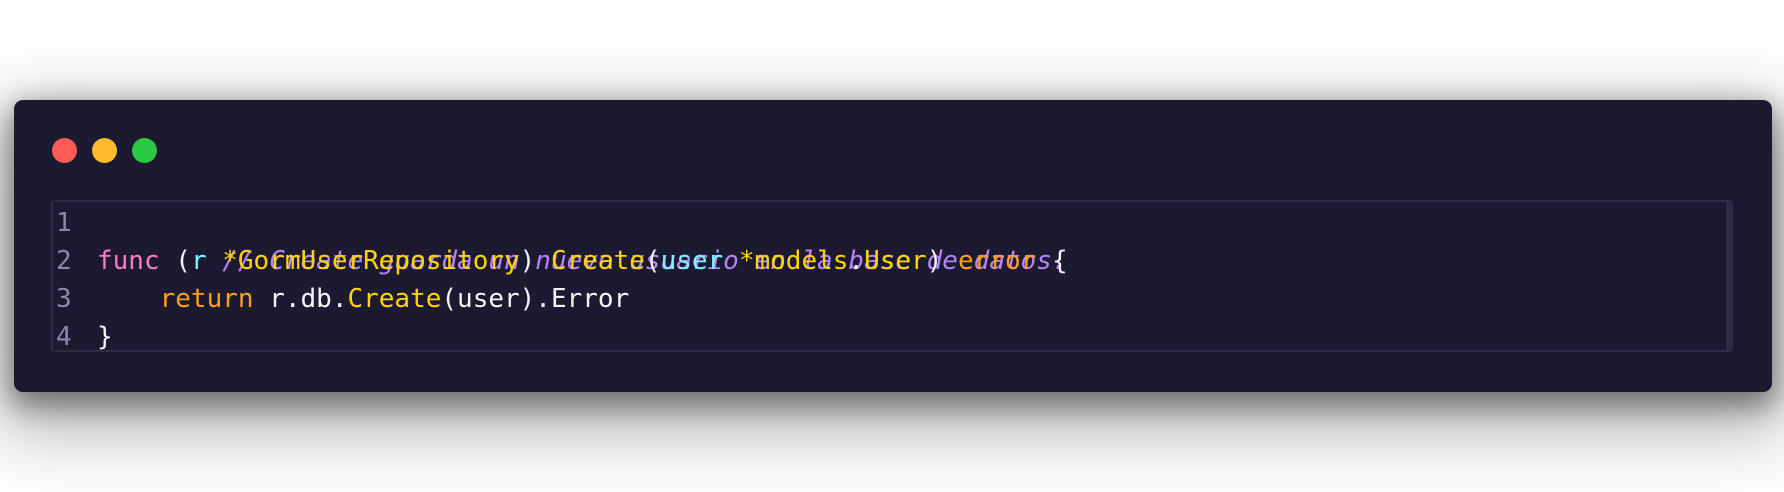  What do you see at coordinates (128, 299) in the screenshot?
I see `indent-token` at bounding box center [128, 299].